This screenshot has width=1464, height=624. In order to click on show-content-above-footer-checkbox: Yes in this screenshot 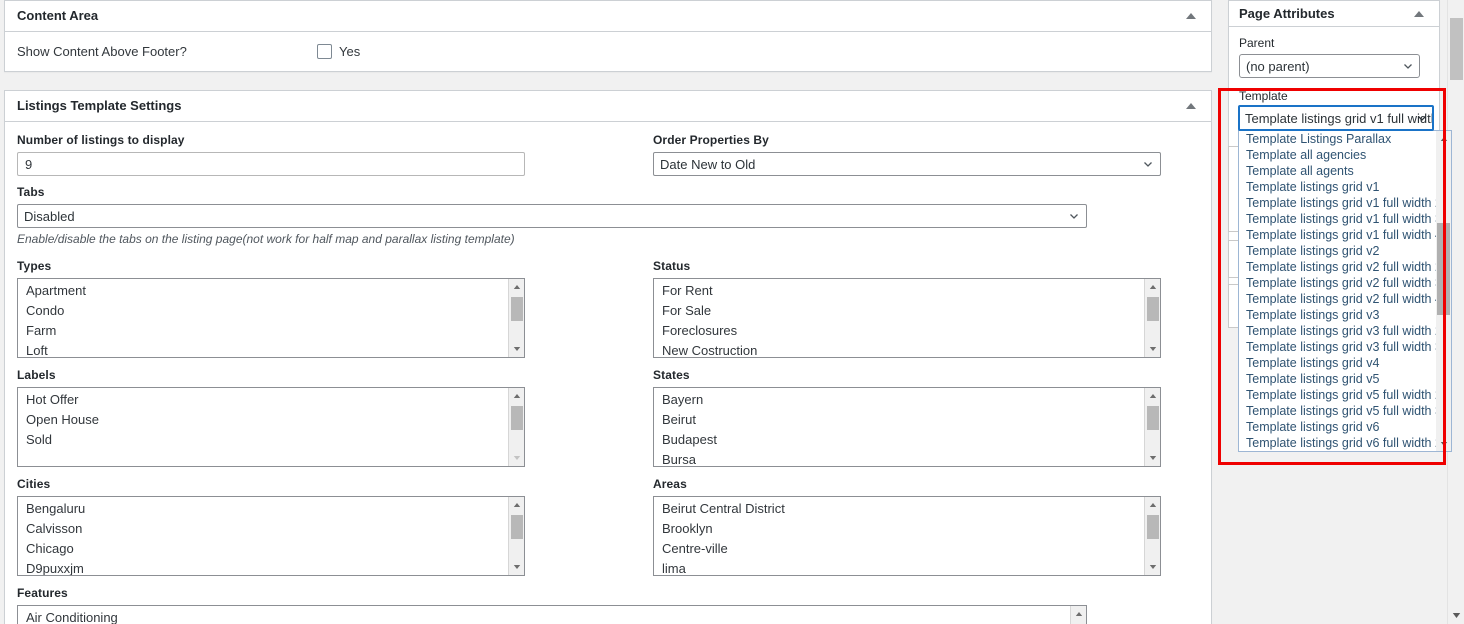, I will do `click(338, 51)`.